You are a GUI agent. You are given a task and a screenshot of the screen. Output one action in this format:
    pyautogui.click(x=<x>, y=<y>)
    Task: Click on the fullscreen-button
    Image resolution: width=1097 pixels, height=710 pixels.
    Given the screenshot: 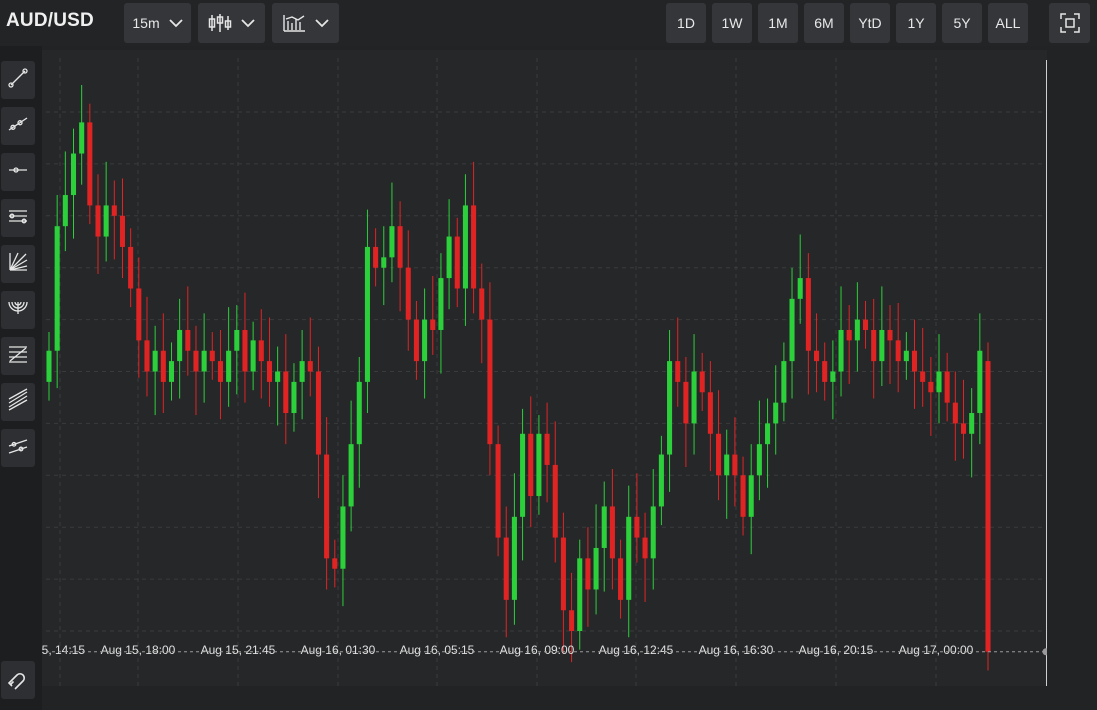 What is the action you would take?
    pyautogui.click(x=1069, y=23)
    